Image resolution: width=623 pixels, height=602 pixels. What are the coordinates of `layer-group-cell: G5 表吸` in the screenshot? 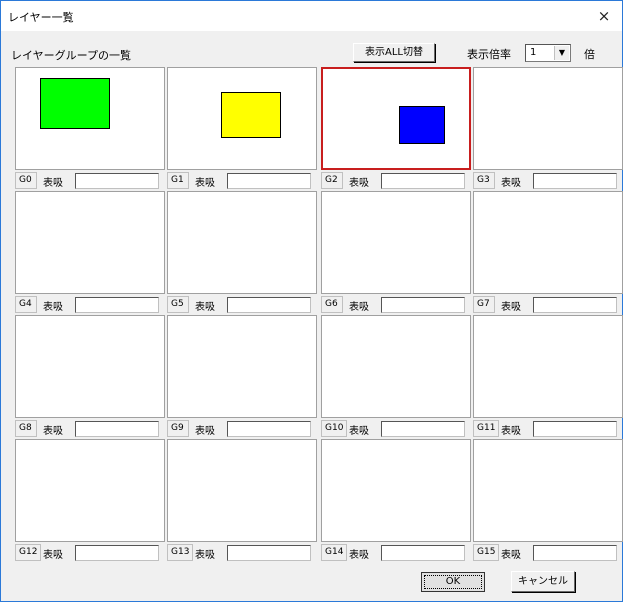 It's located at (243, 253).